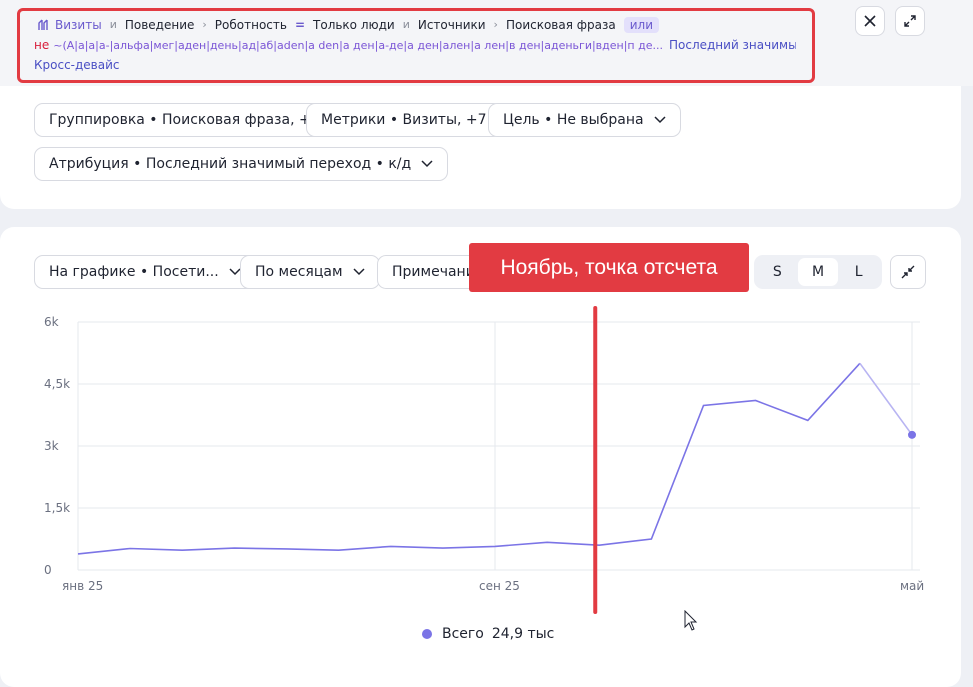 This screenshot has width=973, height=687. I want to click on grouping-label: Группировка • Поисковая фраза, +1, so click(184, 120).